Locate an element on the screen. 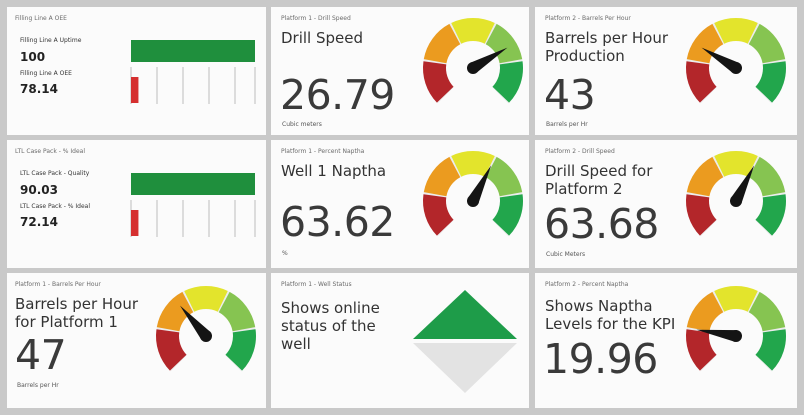 Image resolution: width=804 pixels, height=415 pixels. tile-caption: Platform 1 - Drill Speed is located at coordinates (316, 18).